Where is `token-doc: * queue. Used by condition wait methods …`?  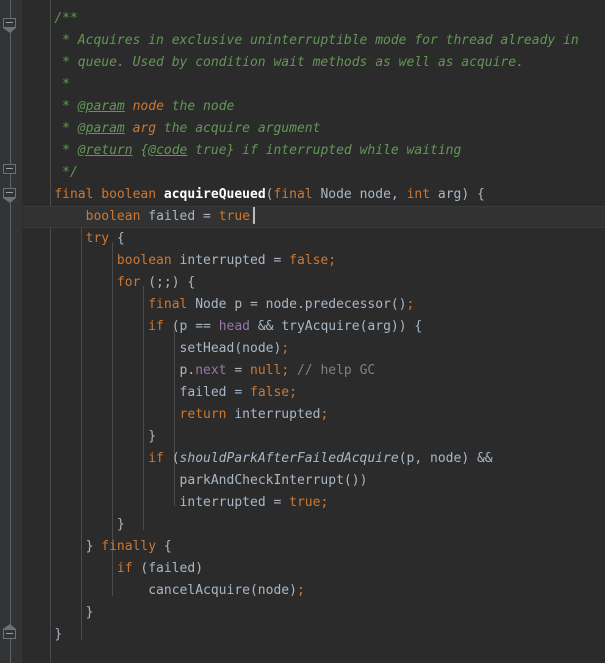
token-doc: * queue. Used by condition wait methods … is located at coordinates (293, 62).